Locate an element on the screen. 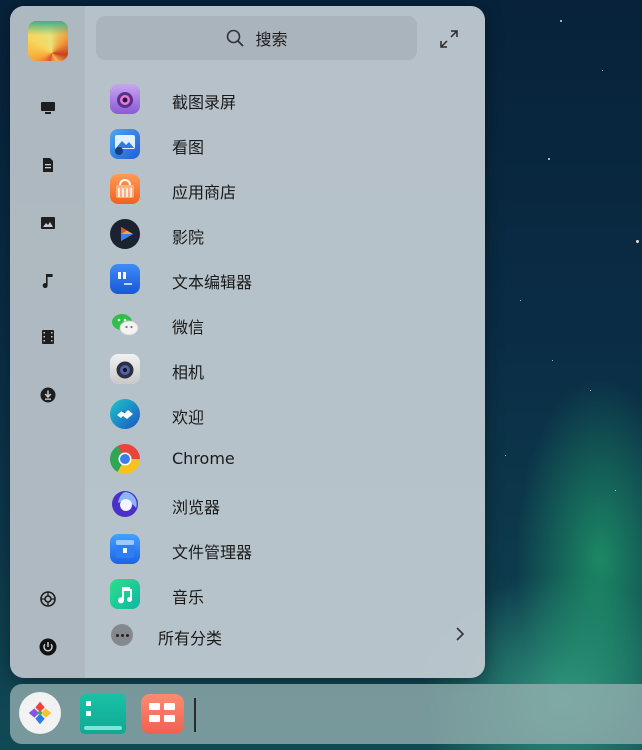 Image resolution: width=642 pixels, height=750 pixels. music-app-icon is located at coordinates (125, 594).